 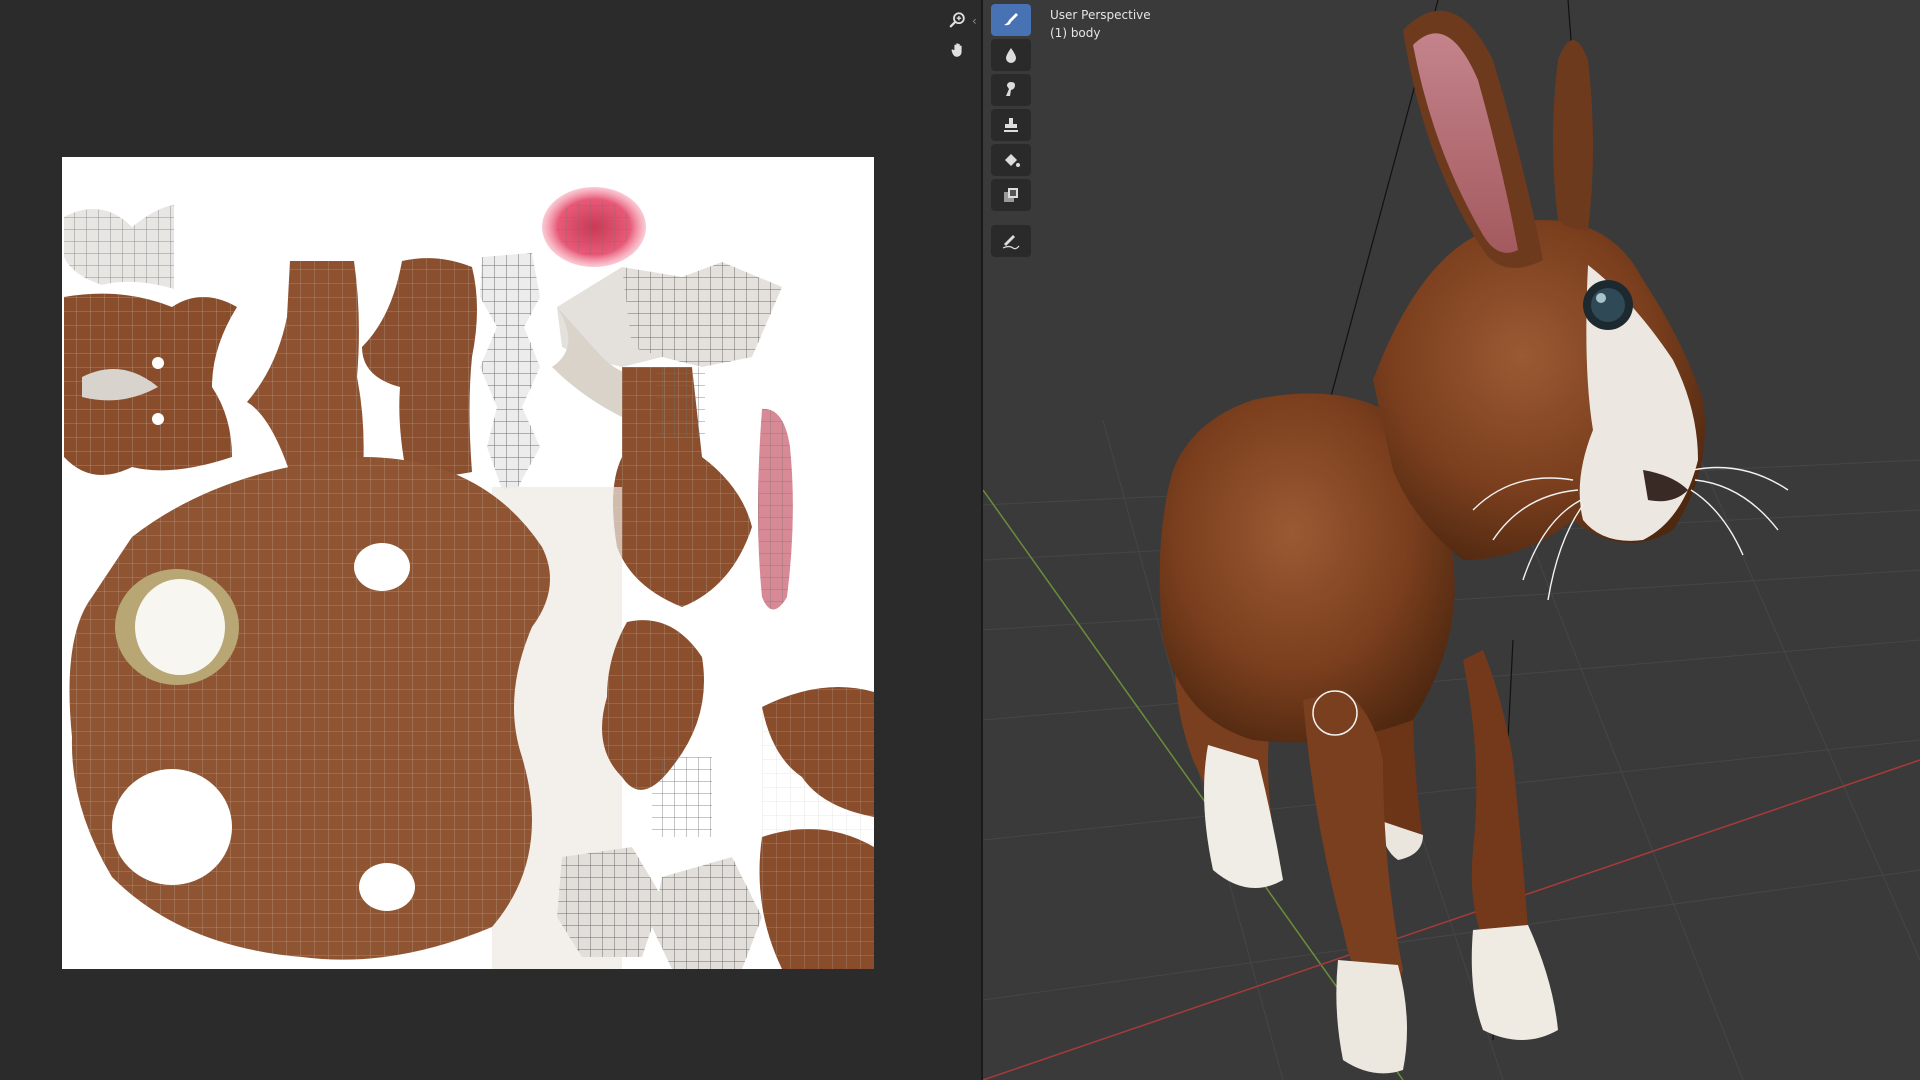 I want to click on uv-island-ear-highlight, so click(x=594, y=227).